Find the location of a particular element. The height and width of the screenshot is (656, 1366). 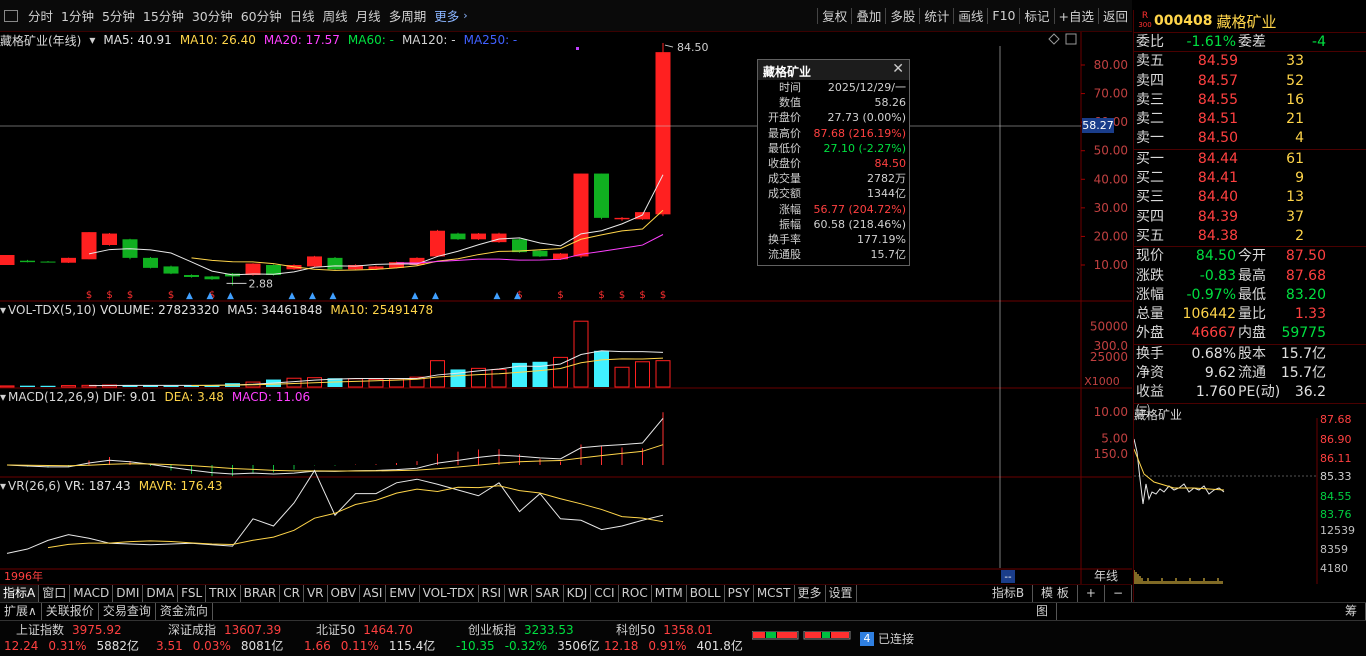

index-2: 北证50 1464.70 is located at coordinates (360, 630).